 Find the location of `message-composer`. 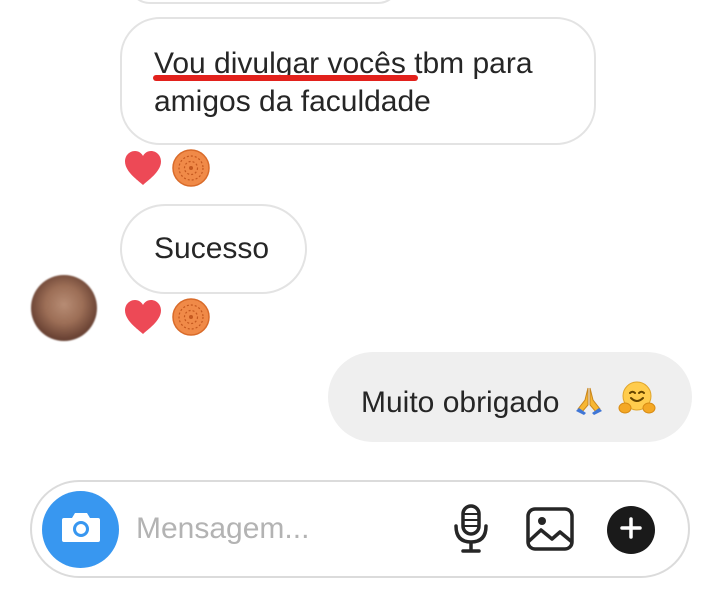

message-composer is located at coordinates (360, 529).